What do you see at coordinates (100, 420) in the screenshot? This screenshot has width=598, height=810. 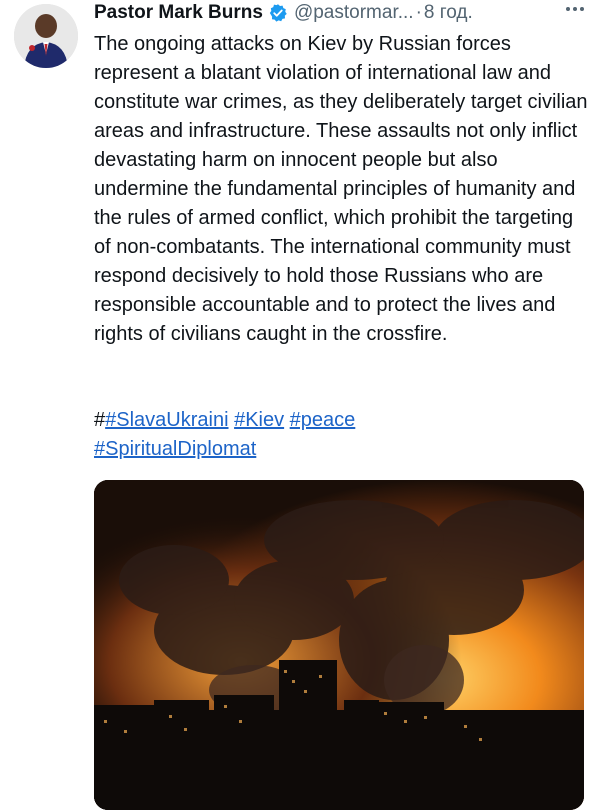 I see `hashtag-prefix: #` at bounding box center [100, 420].